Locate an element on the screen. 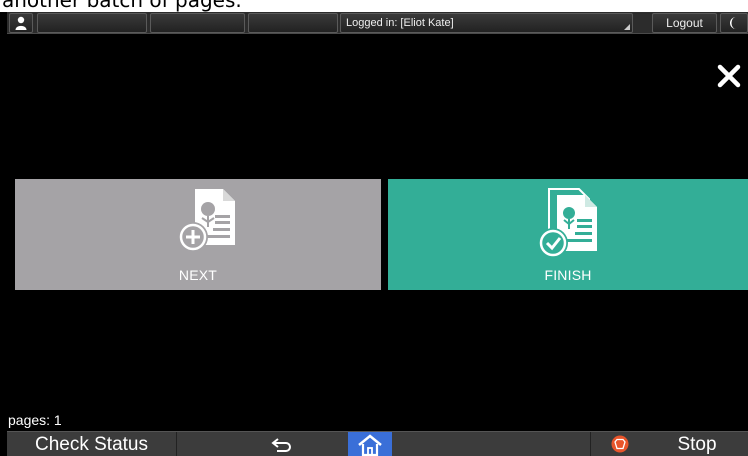 This screenshot has height=456, width=748. add-document-icon is located at coordinates (206, 220).